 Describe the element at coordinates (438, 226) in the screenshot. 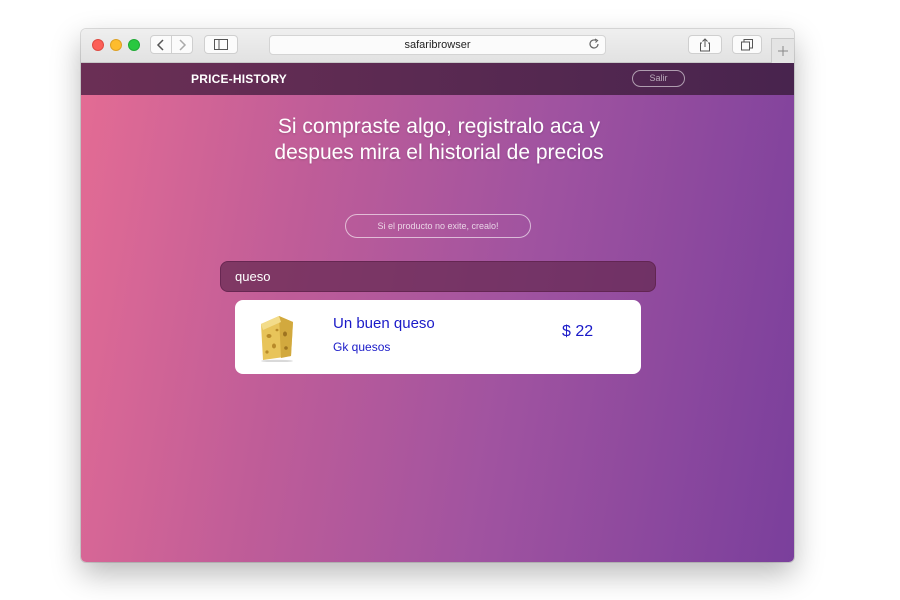

I see `create-product-button: Si el producto no exite, crealo!` at that location.